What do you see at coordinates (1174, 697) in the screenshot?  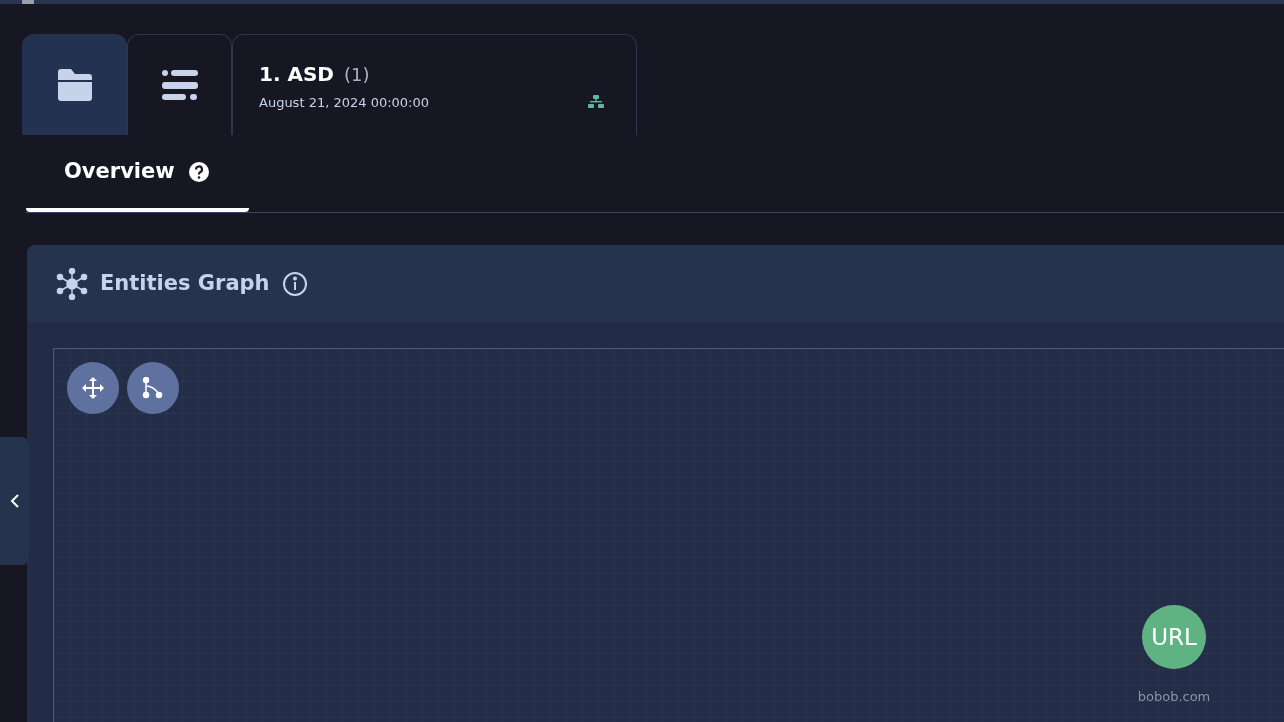 I see `node-caption: bobob.com` at bounding box center [1174, 697].